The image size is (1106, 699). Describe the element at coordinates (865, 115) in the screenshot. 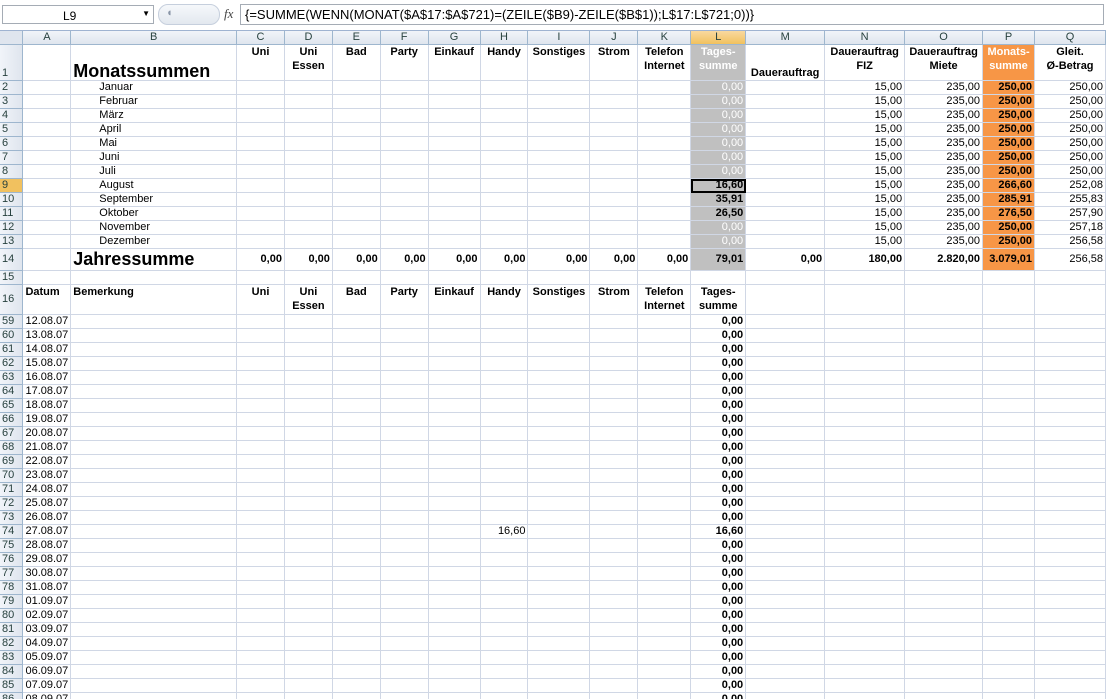

I see `month-dauerauftrag-fiz: 15,00` at that location.